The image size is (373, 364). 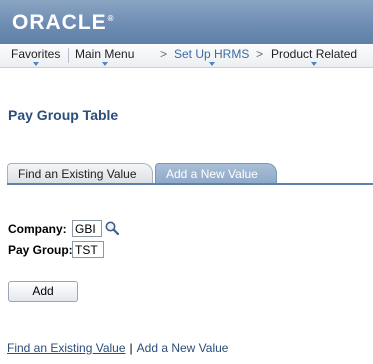 I want to click on company-input, so click(x=87, y=228).